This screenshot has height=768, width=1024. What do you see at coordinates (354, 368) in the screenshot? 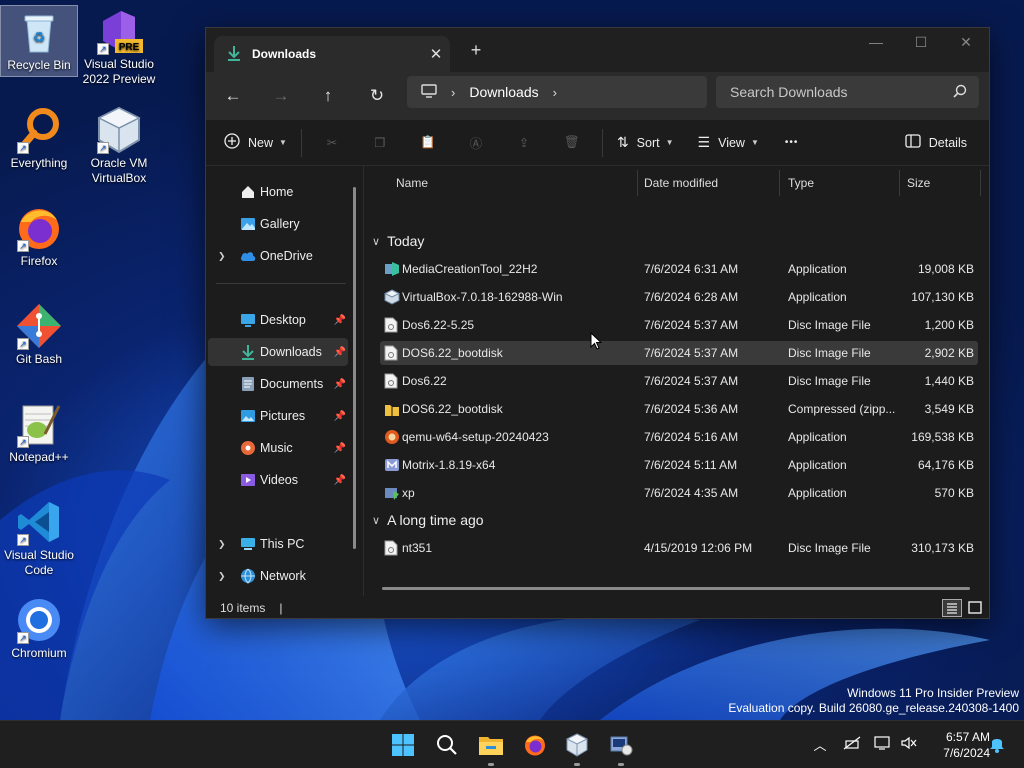
I see `sidebar-scrollbar` at bounding box center [354, 368].